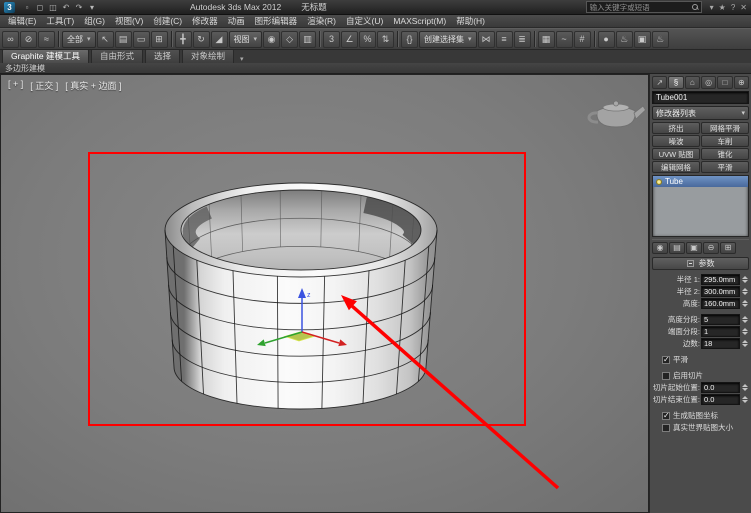 The height and width of the screenshot is (513, 751). Describe the element at coordinates (60, 21) in the screenshot. I see `menu-tools: 工具(T)` at that location.